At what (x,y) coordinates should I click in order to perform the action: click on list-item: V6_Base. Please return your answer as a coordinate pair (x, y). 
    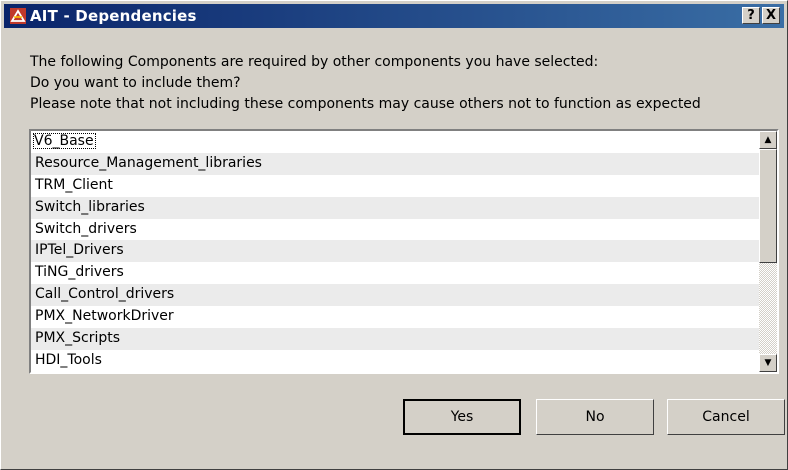
    Looking at the image, I should click on (395, 142).